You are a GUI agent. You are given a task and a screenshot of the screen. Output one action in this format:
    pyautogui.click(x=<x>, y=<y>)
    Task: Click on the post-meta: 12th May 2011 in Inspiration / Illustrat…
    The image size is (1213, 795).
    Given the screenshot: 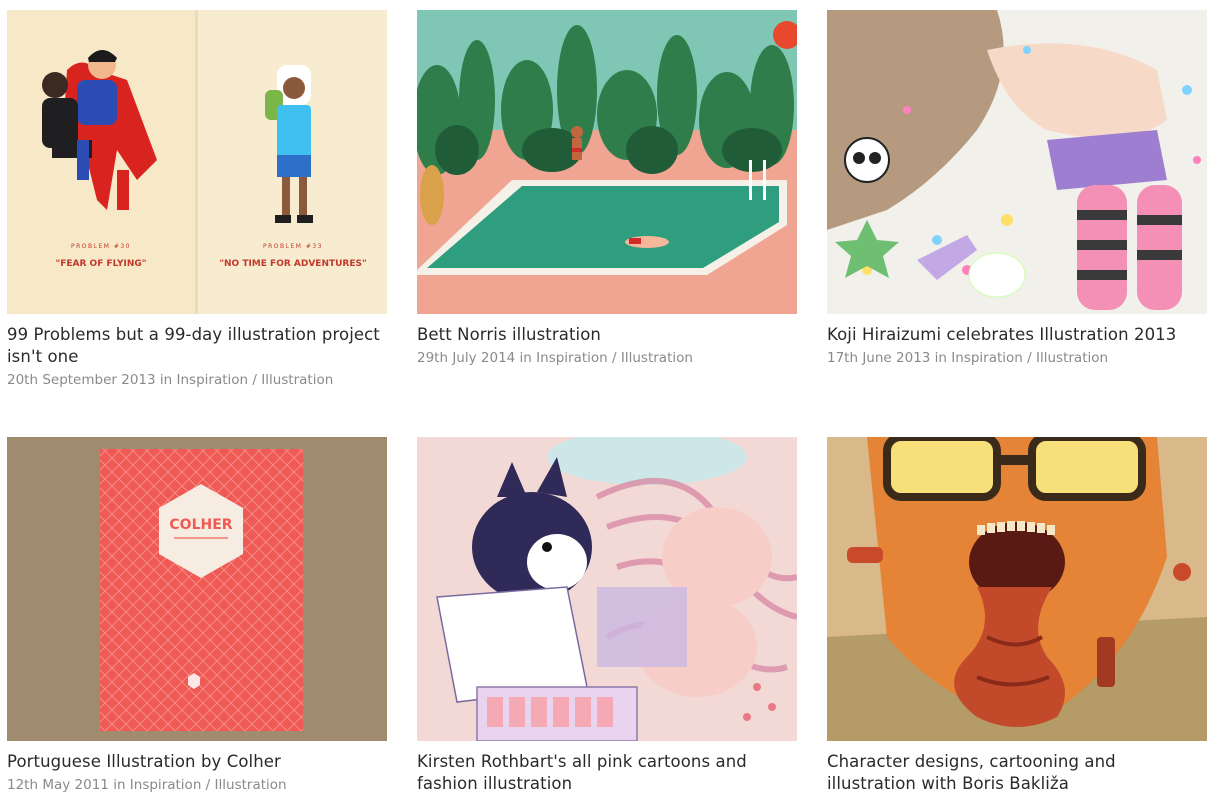 What is the action you would take?
    pyautogui.click(x=197, y=785)
    